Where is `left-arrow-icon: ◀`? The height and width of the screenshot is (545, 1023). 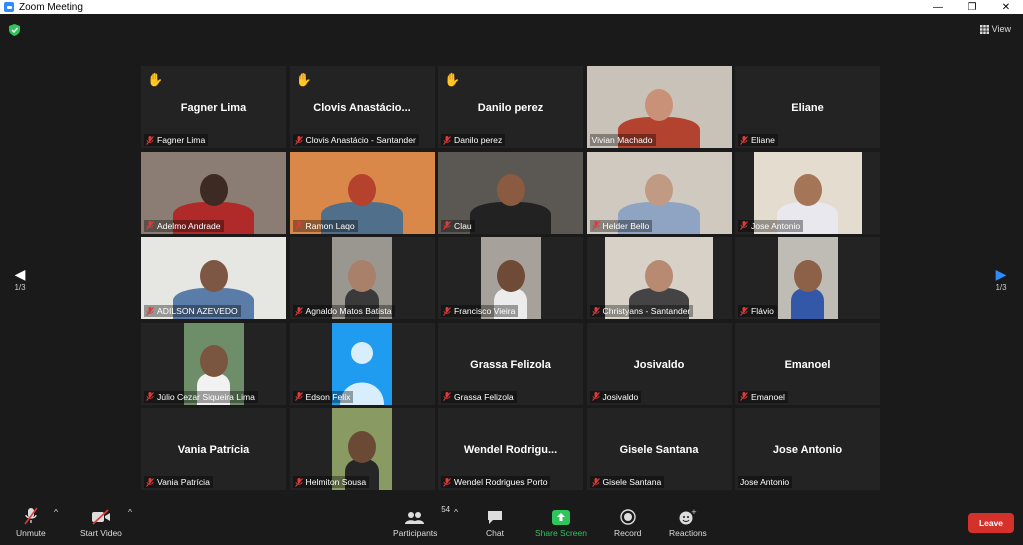
left-arrow-icon: ◀ is located at coordinates (20, 274).